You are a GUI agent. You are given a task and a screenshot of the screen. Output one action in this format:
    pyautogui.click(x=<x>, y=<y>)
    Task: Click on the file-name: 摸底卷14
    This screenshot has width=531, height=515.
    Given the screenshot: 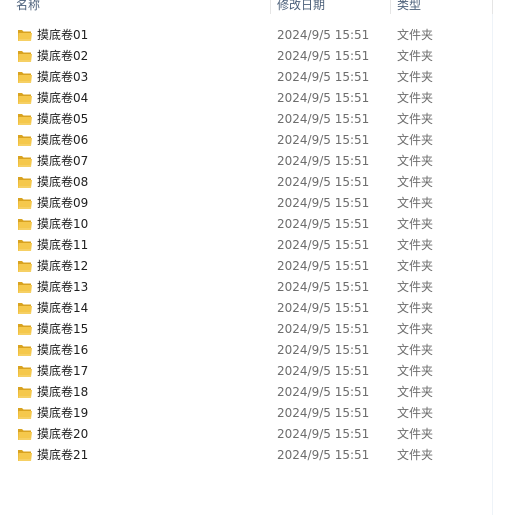 What is the action you would take?
    pyautogui.click(x=63, y=308)
    